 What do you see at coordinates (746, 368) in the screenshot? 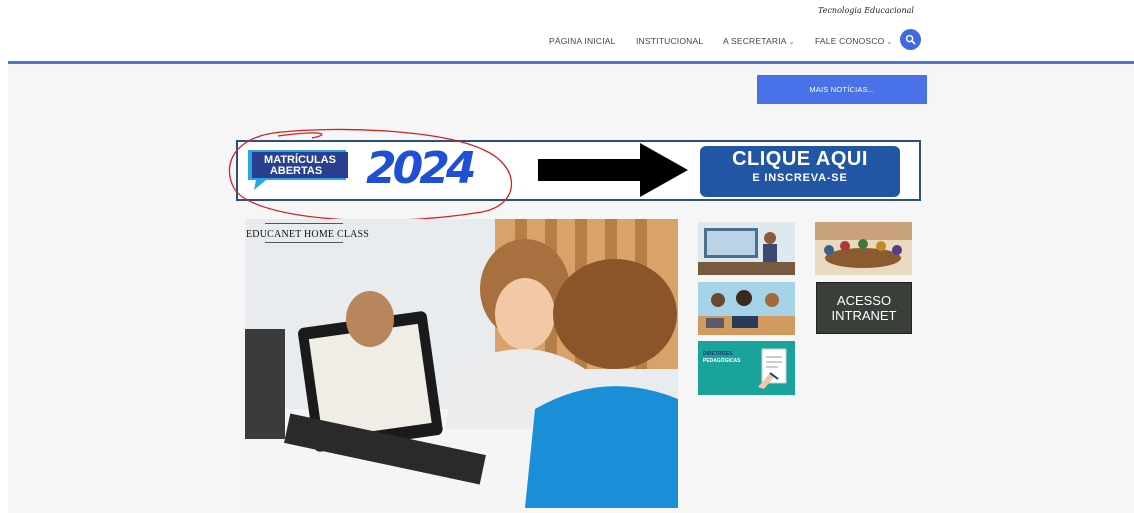
I see `diretrizes-pedagogicas-tile: DIRETRIZES PEDAGÓGICAS` at bounding box center [746, 368].